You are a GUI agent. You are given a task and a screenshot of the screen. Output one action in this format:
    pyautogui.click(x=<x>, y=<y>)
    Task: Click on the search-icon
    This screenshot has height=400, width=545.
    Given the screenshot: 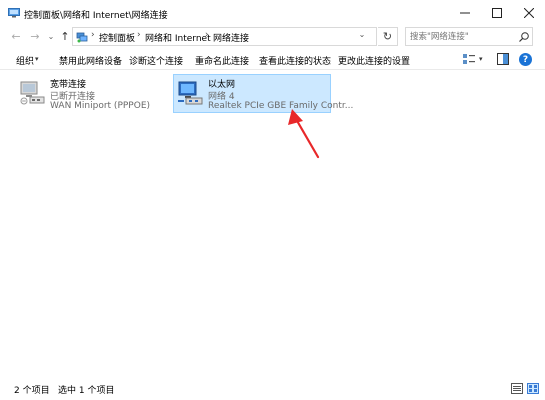 What is the action you would take?
    pyautogui.click(x=524, y=37)
    